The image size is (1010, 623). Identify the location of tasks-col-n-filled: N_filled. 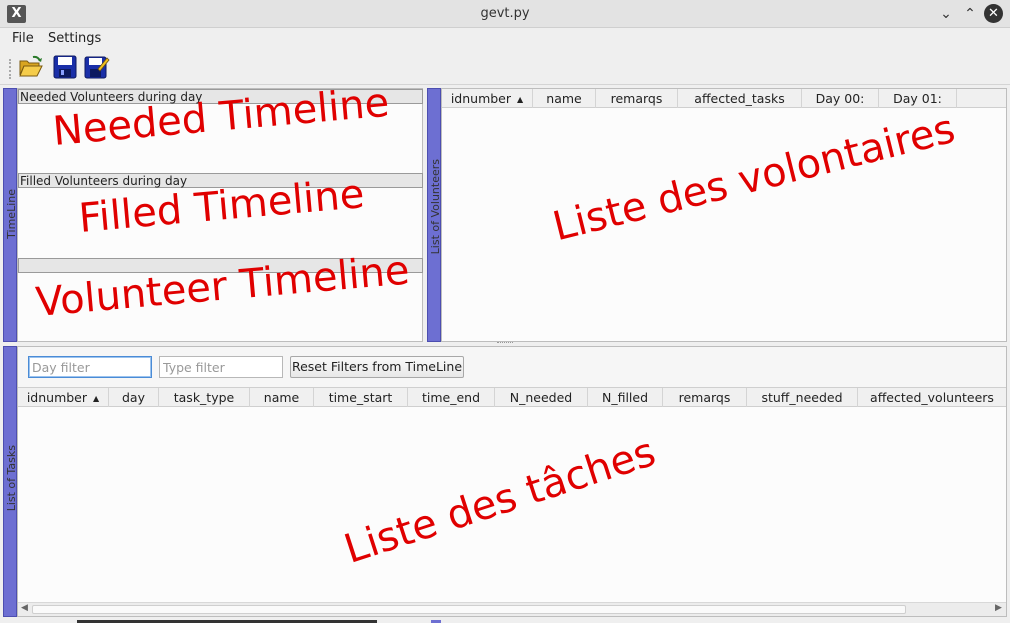
(625, 397).